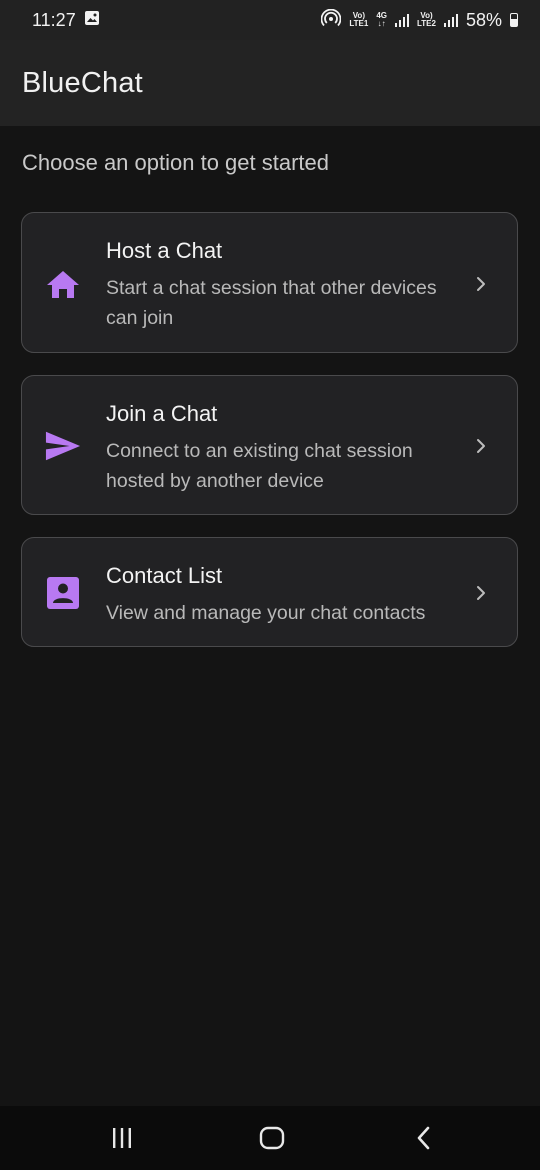  What do you see at coordinates (63, 284) in the screenshot?
I see `home-icon` at bounding box center [63, 284].